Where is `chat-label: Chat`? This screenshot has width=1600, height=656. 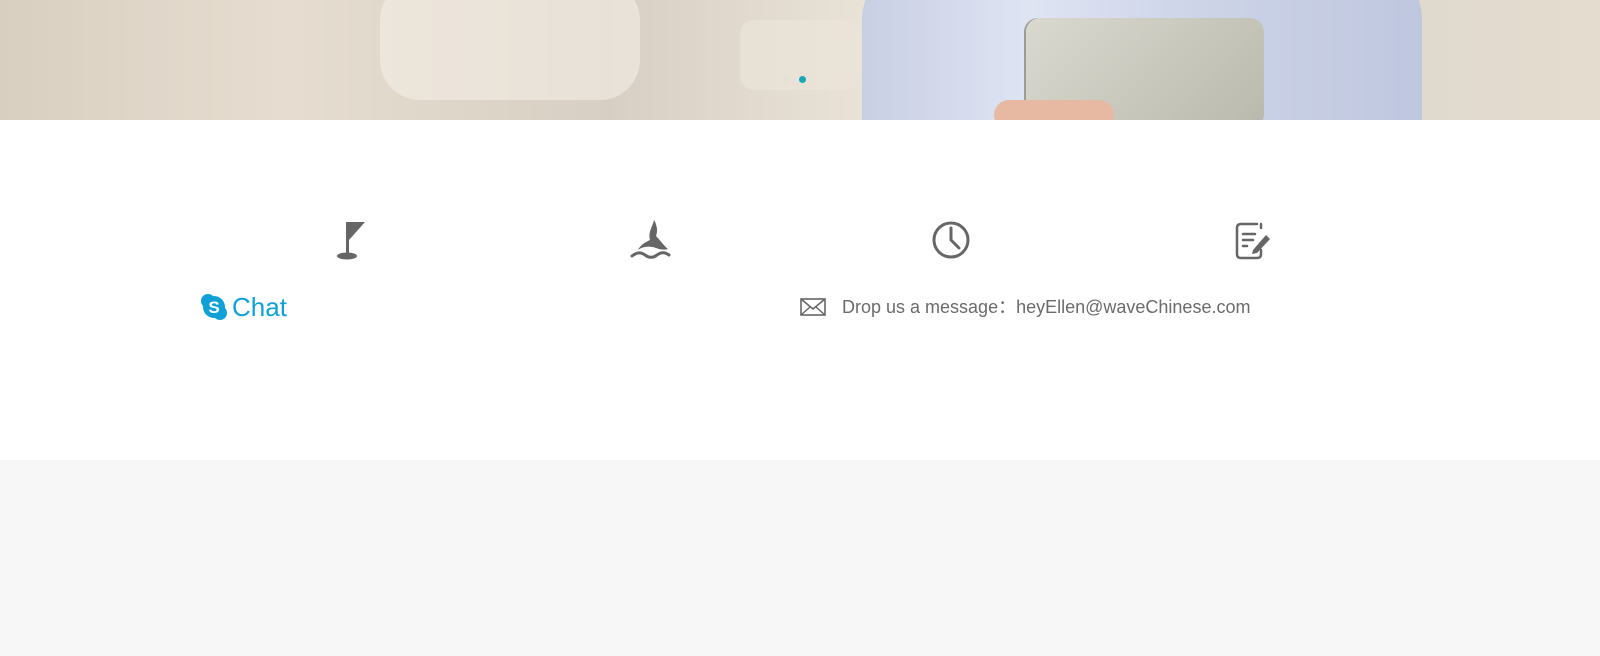
chat-label: Chat is located at coordinates (259, 307).